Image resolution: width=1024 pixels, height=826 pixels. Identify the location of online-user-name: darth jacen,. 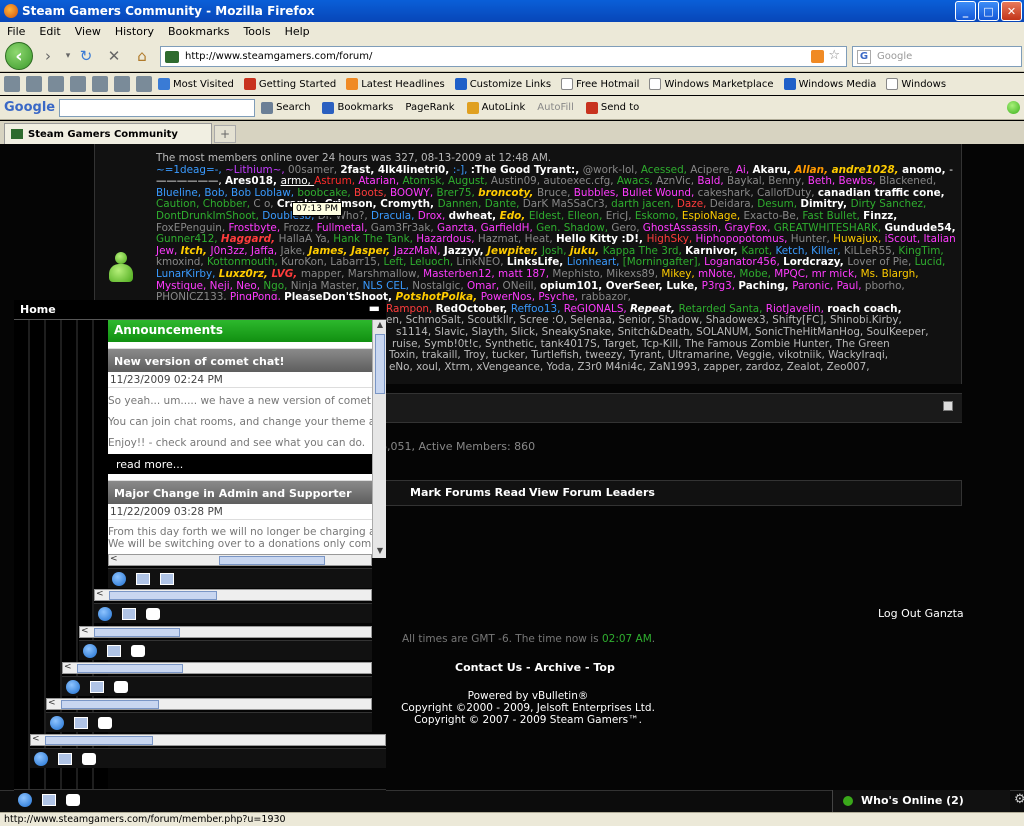
(644, 204).